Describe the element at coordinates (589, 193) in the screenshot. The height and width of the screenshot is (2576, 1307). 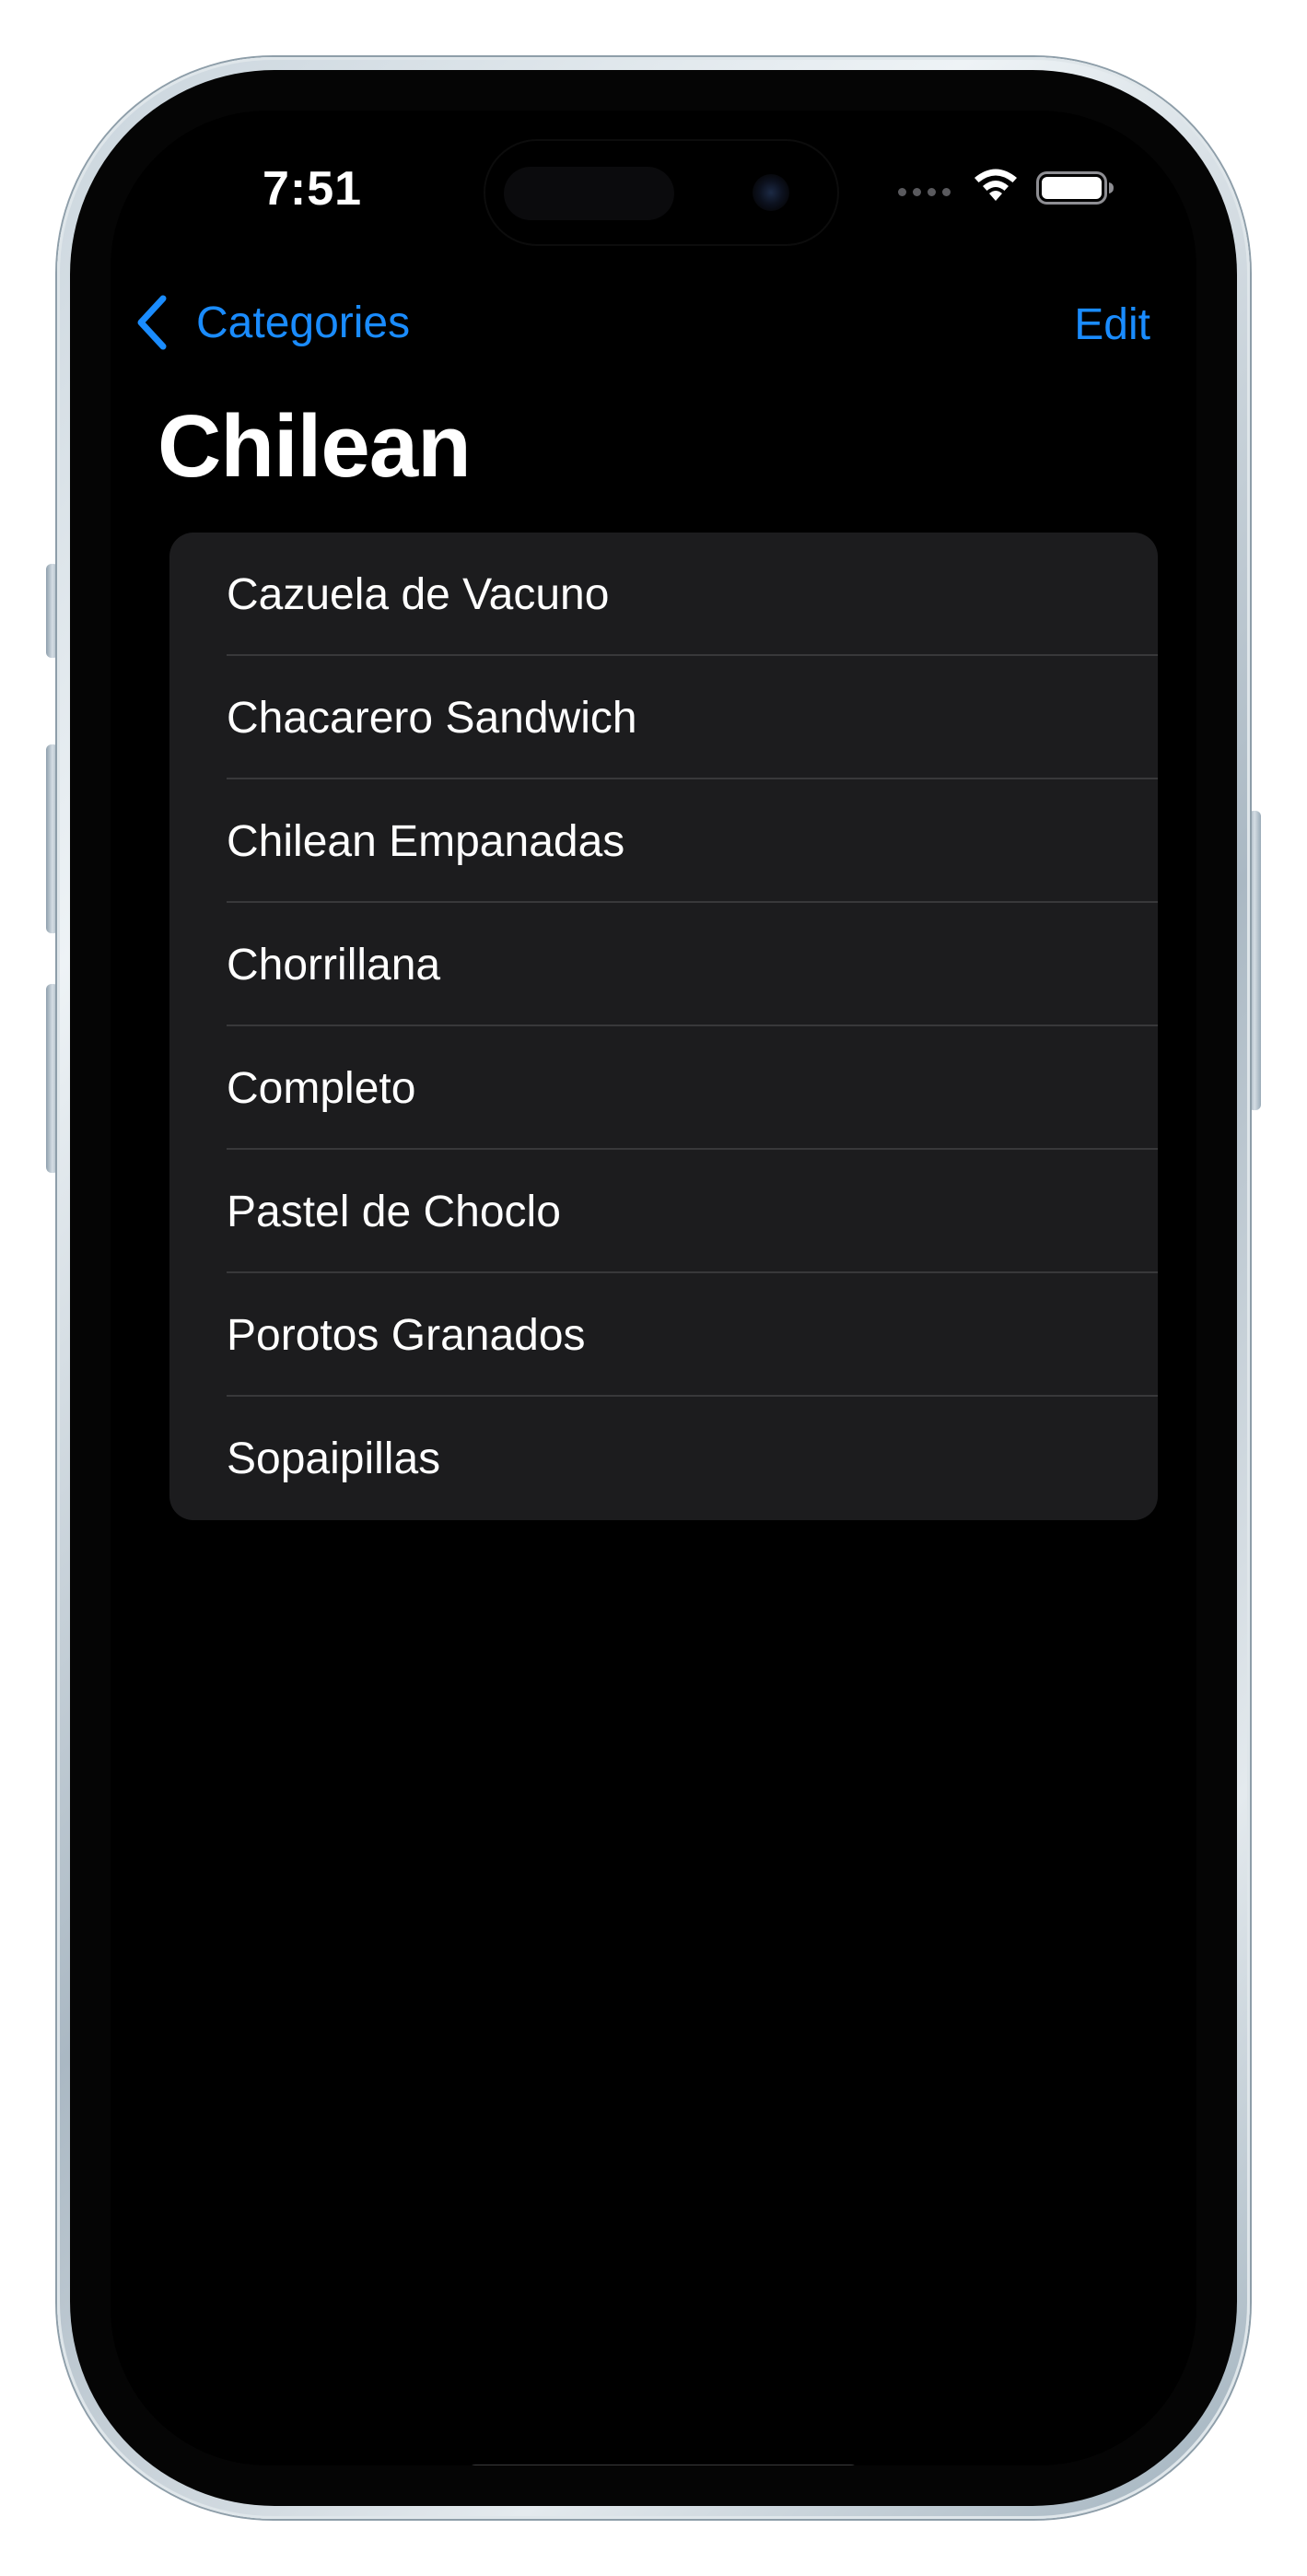
I see `island-sensor` at that location.